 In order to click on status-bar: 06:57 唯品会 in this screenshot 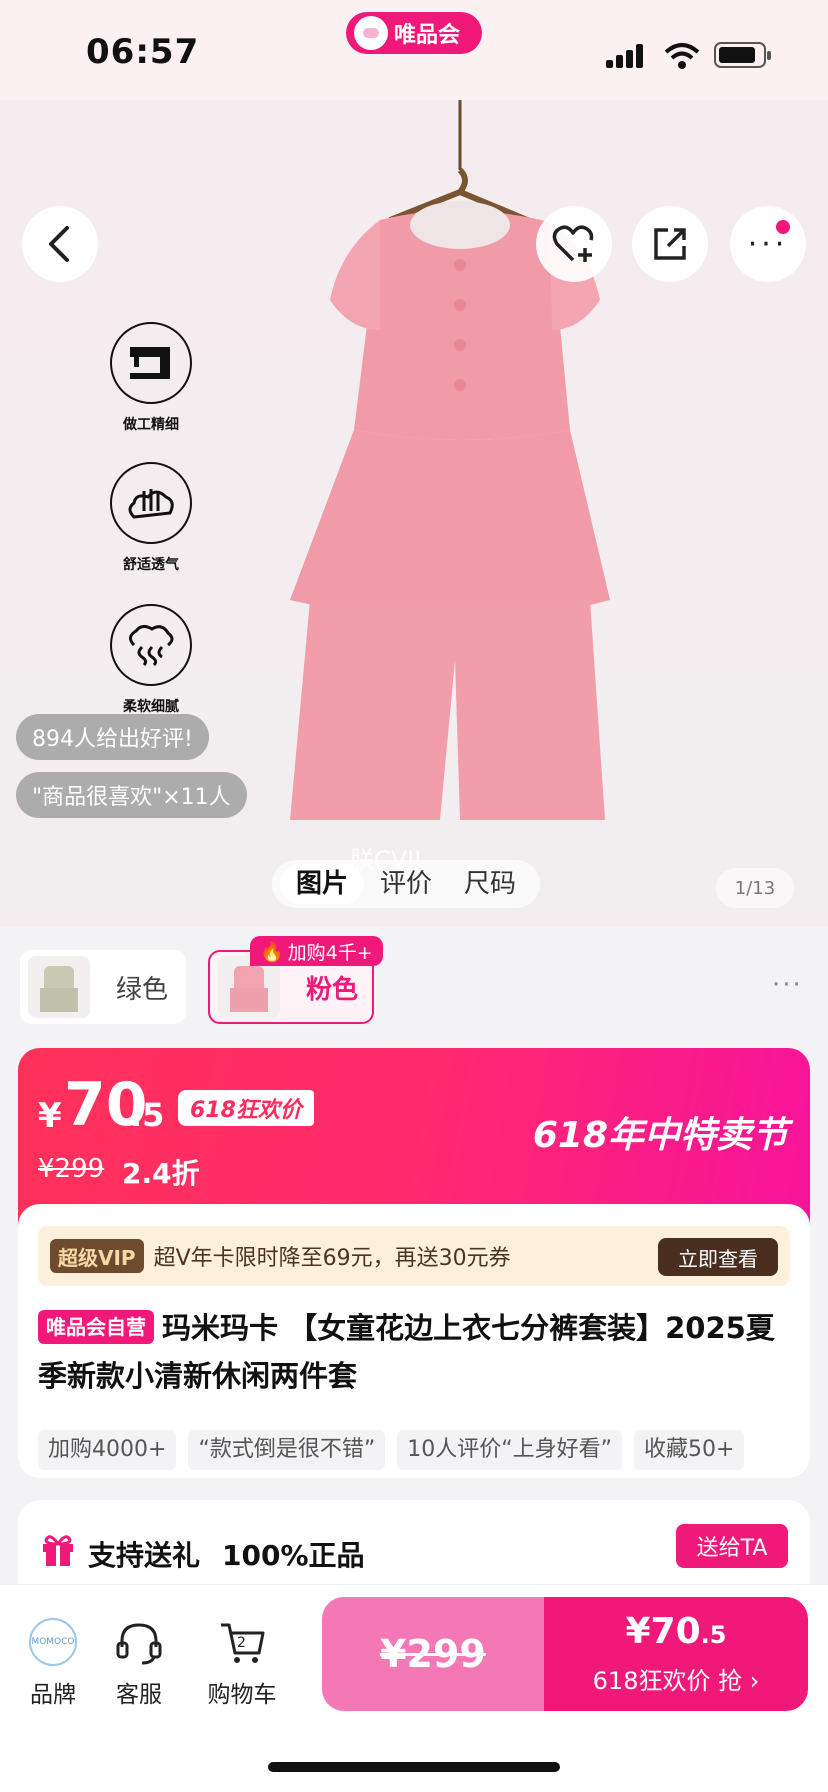, I will do `click(414, 50)`.